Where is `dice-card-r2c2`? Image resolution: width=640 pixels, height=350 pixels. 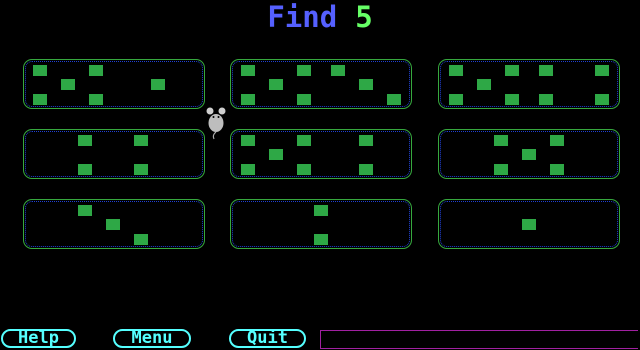 dice-card-r2c2 is located at coordinates (321, 154).